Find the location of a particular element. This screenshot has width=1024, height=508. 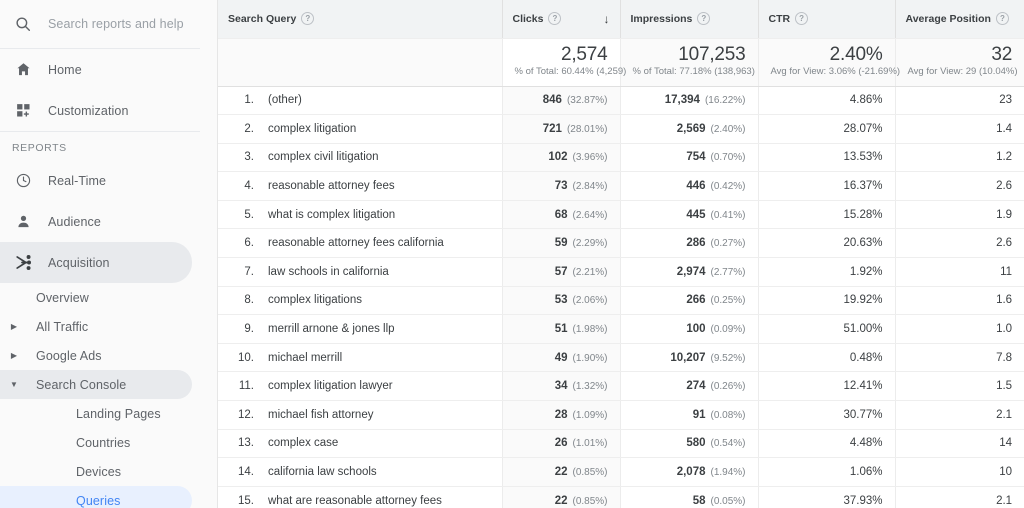

sidebar-item-customization: Customization is located at coordinates (96, 110).